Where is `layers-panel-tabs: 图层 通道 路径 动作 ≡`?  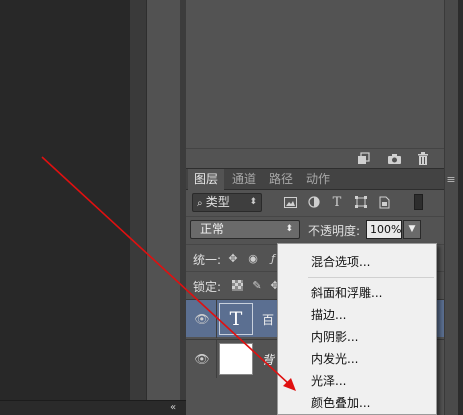 layers-panel-tabs: 图层 通道 路径 动作 ≡ is located at coordinates (321, 180).